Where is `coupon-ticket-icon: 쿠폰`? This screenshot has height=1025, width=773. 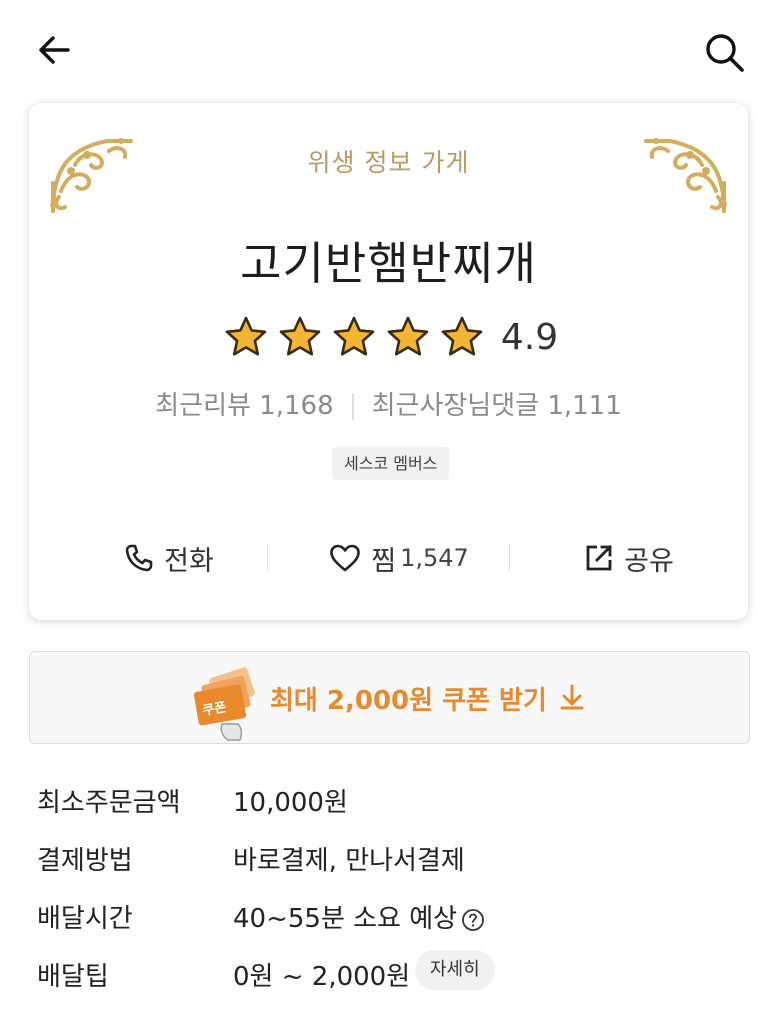 coupon-ticket-icon: 쿠폰 is located at coordinates (224, 704).